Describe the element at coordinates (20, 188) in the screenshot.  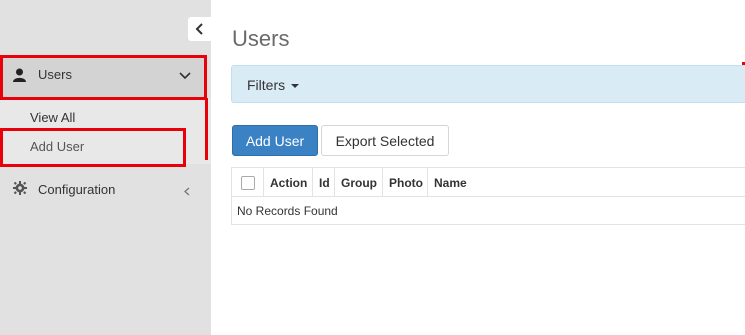
I see `gear-icon` at that location.